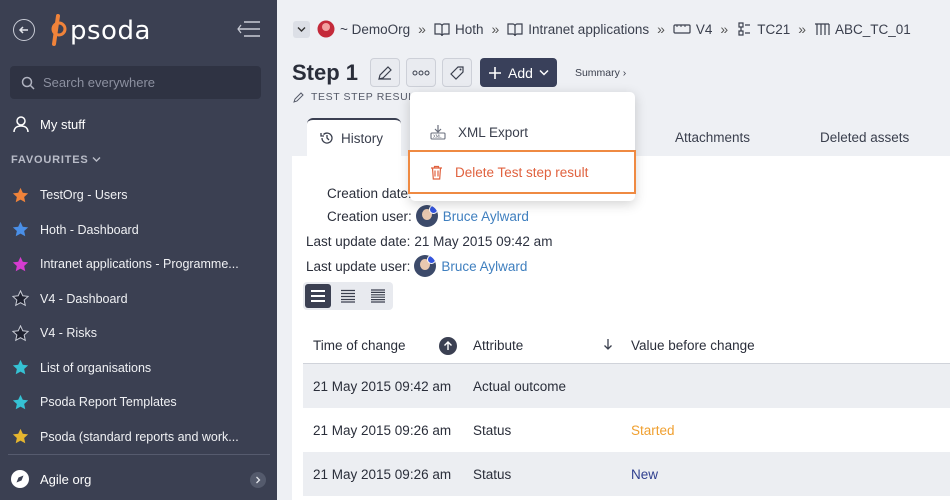 Image resolution: width=950 pixels, height=500 pixels. I want to click on last-update-user-link: Bruce Aylward, so click(484, 266).